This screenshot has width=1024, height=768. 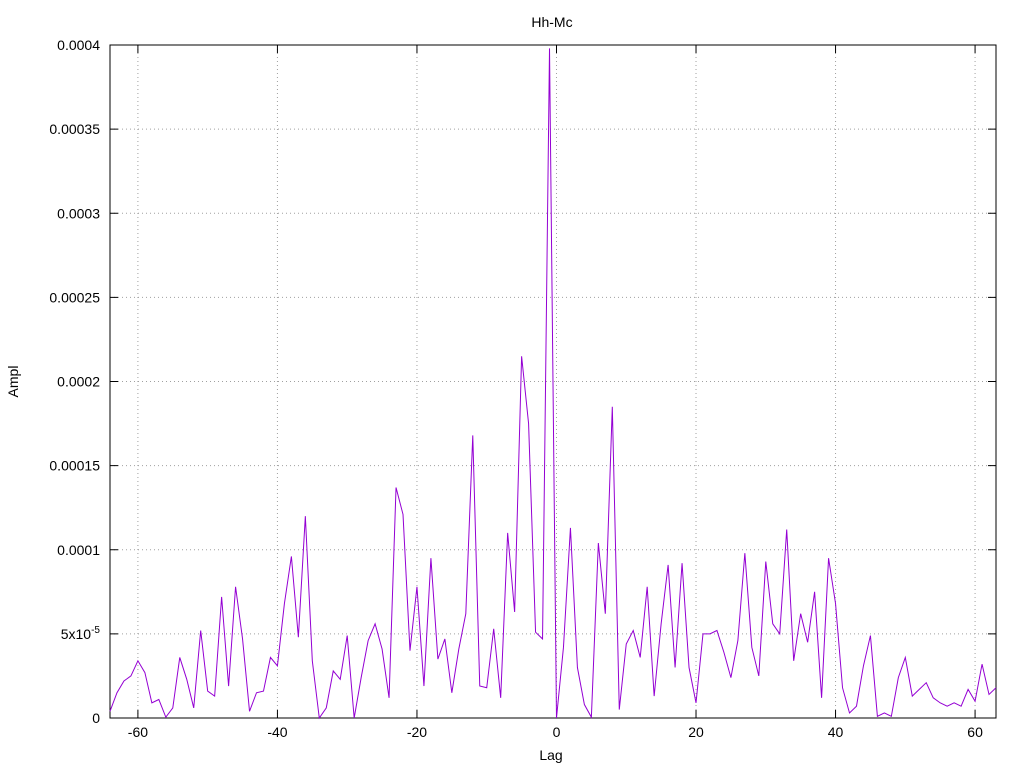 What do you see at coordinates (74, 466) in the screenshot?
I see `y-tick-label: 0.00015` at bounding box center [74, 466].